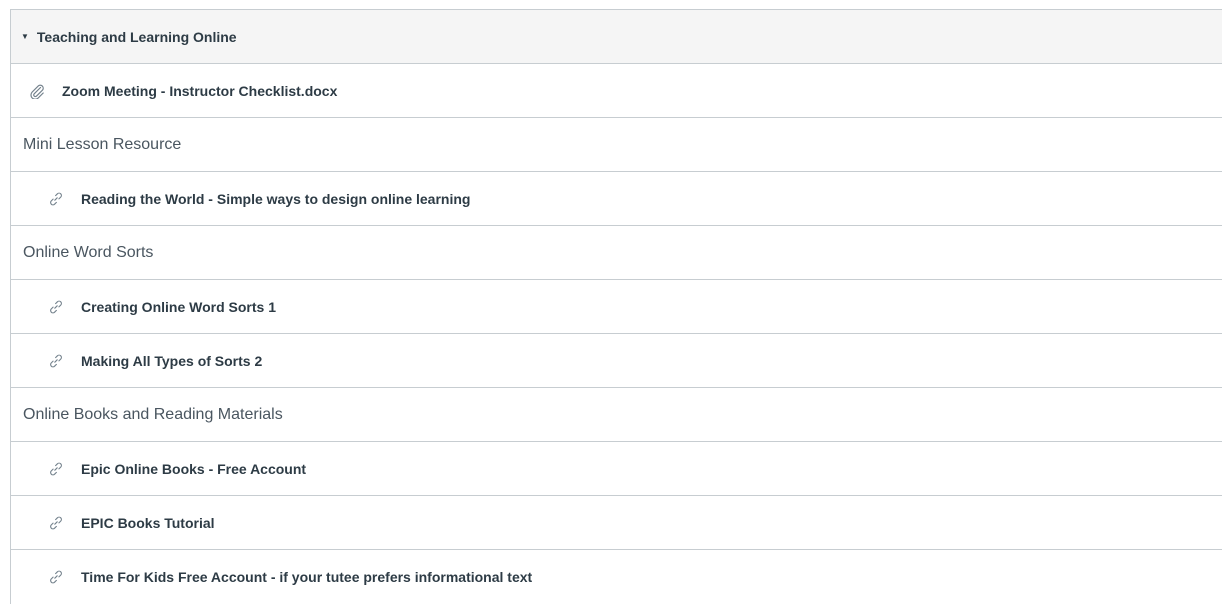 This screenshot has height=615, width=1222. Describe the element at coordinates (153, 414) in the screenshot. I see `subheader-title: Online Books and Reading Materials` at that location.